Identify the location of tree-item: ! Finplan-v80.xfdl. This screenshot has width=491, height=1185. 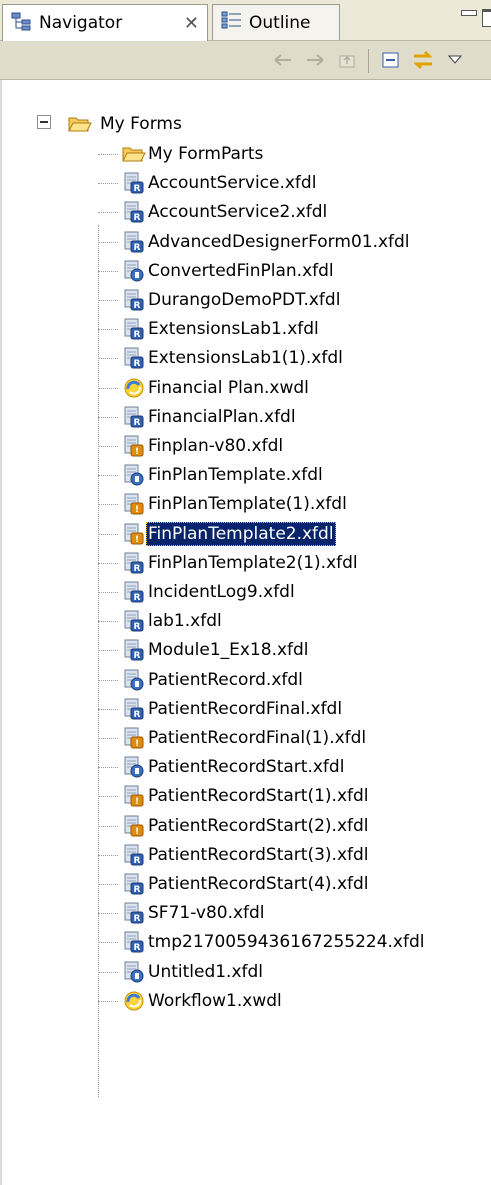
(245, 446).